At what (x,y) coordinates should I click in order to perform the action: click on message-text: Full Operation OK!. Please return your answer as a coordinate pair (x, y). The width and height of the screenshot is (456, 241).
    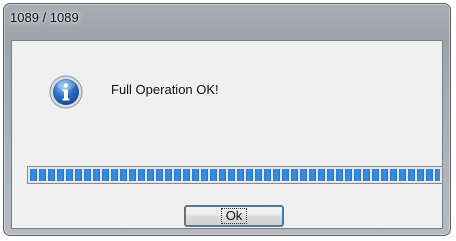
    Looking at the image, I should click on (165, 89).